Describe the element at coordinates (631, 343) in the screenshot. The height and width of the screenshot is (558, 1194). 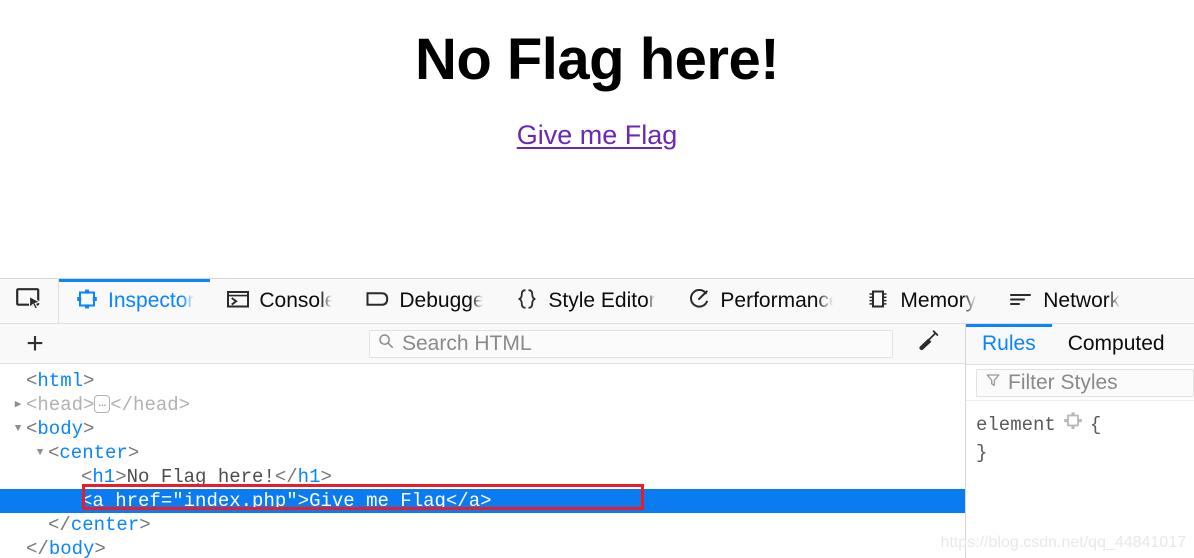
I see `search-html-input: Search HTML` at that location.